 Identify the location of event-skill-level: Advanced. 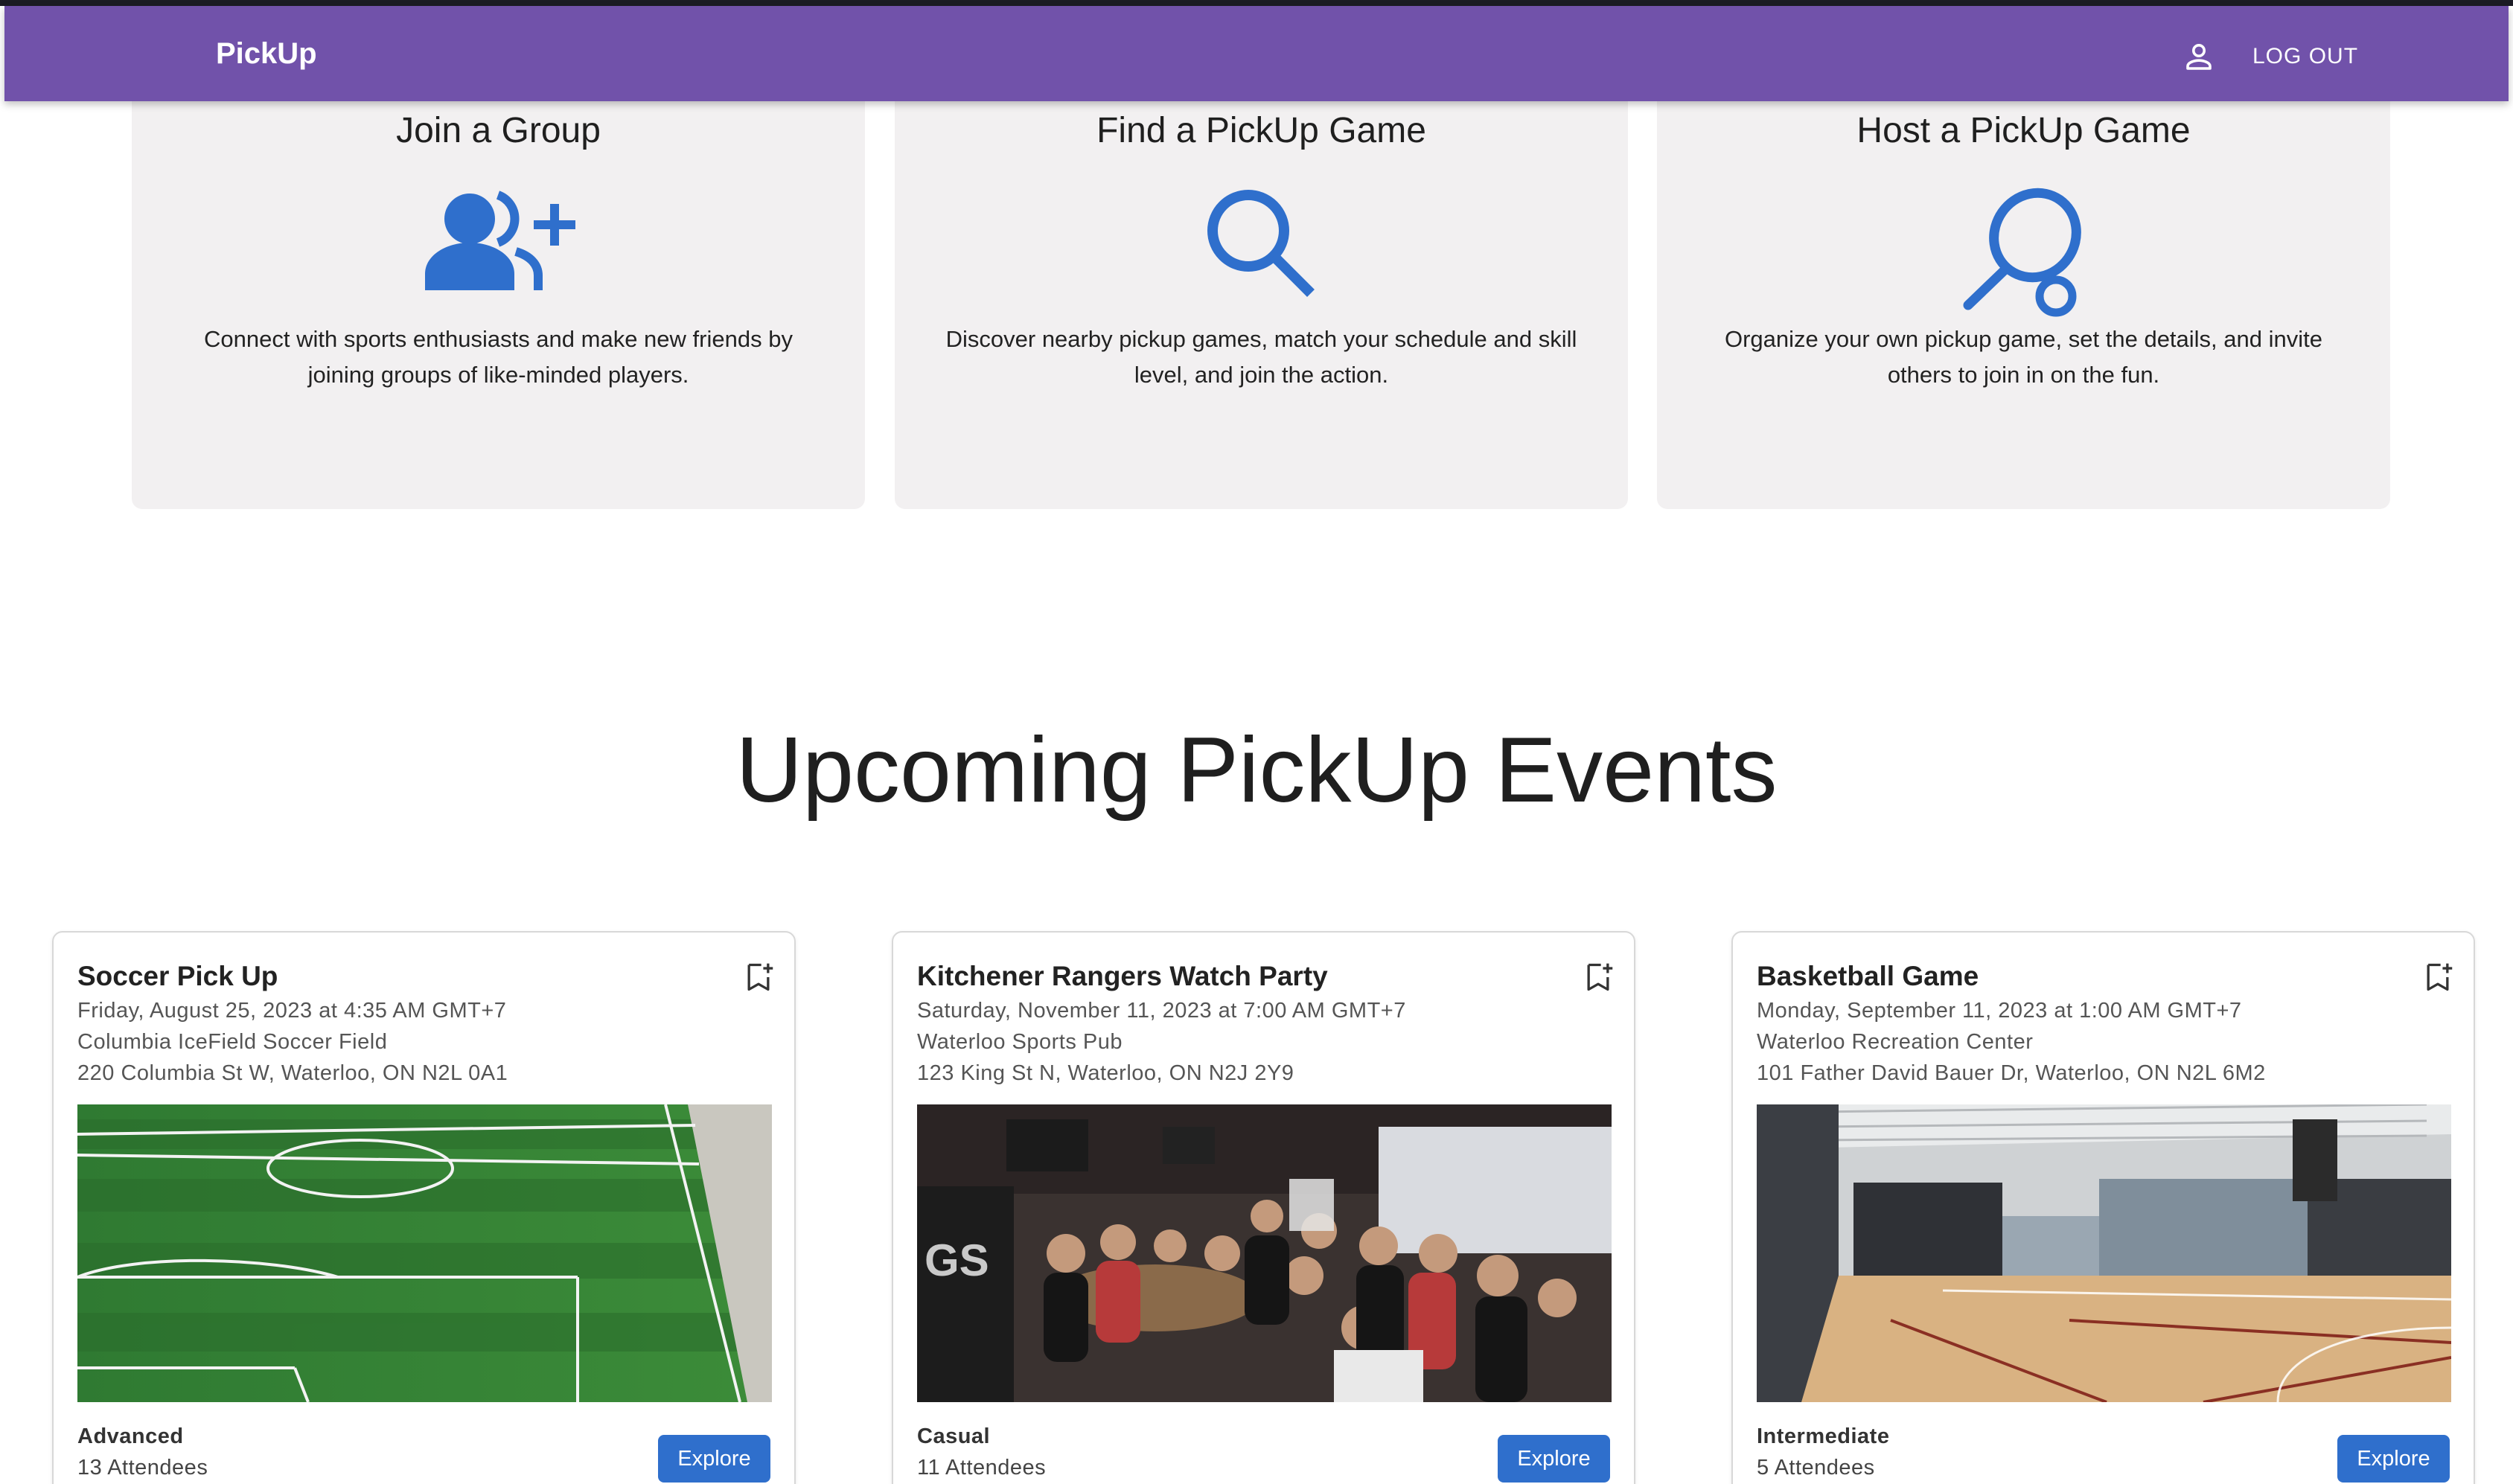
(130, 1436).